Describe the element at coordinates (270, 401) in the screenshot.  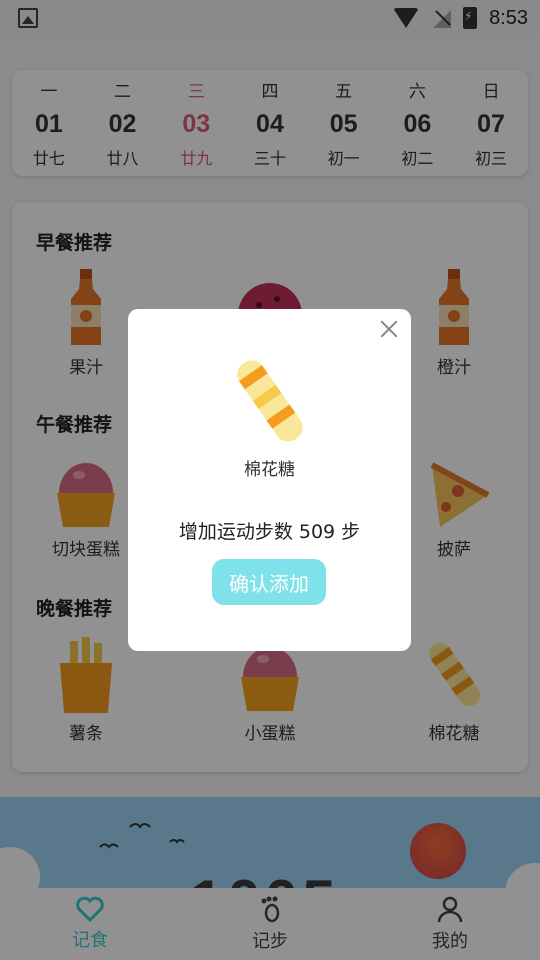
I see `marshmallow-icon` at that location.